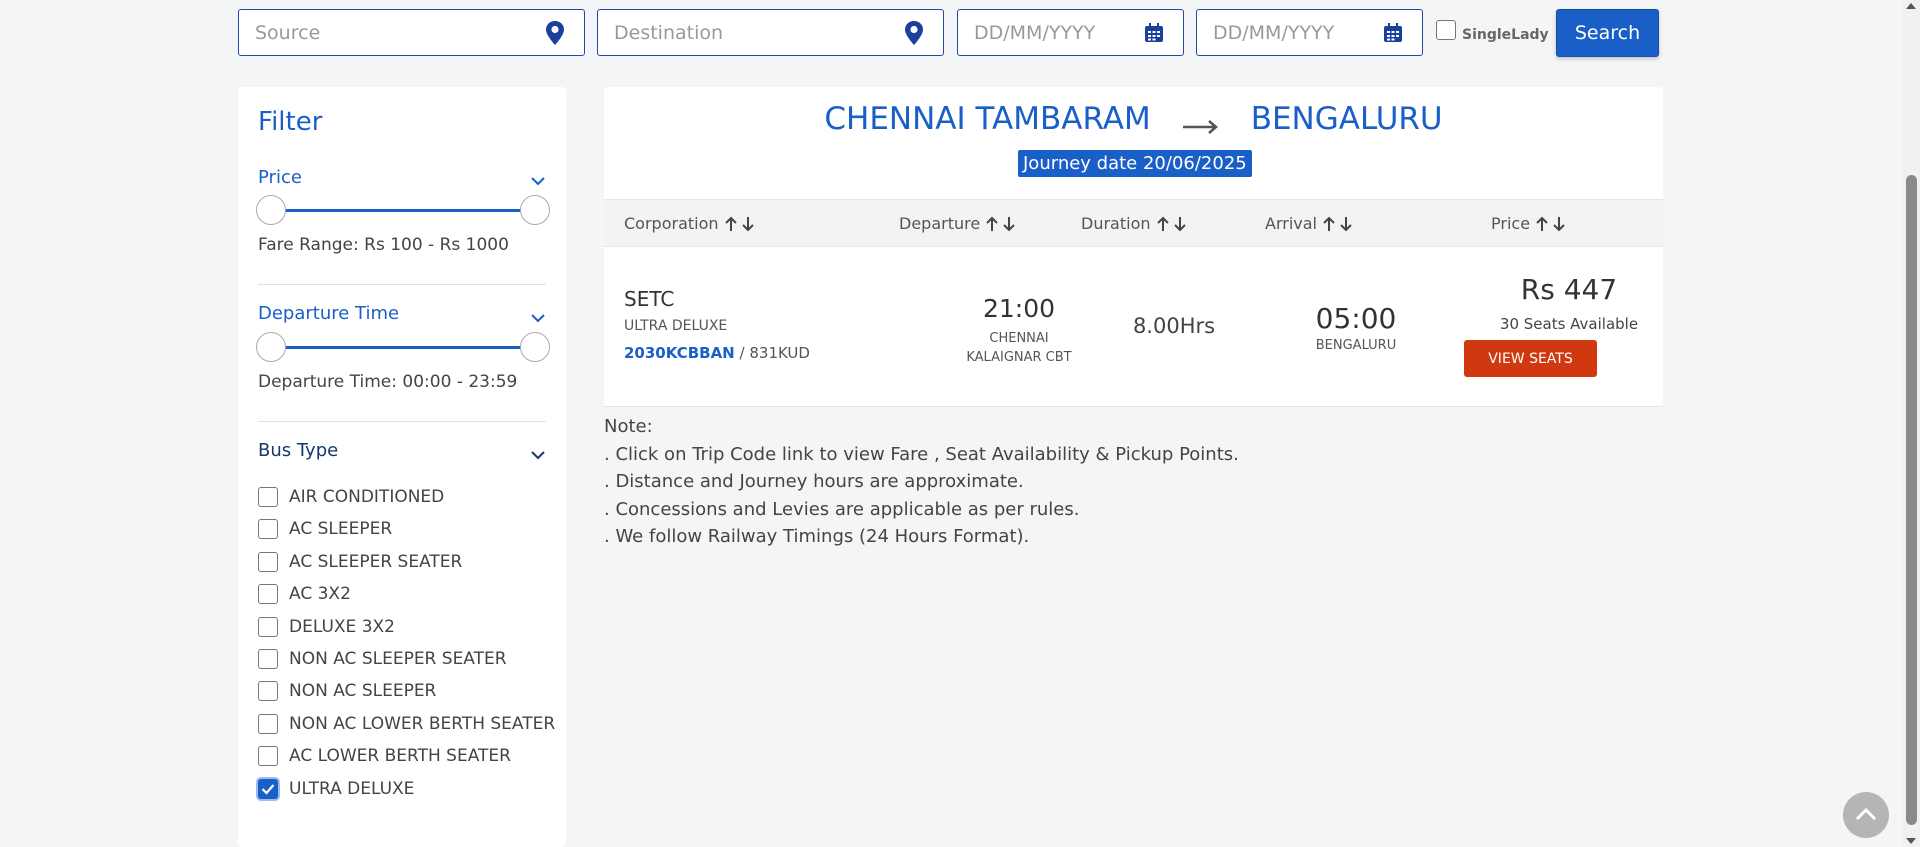 The image size is (1920, 847). I want to click on bus-type-title: Bus Type, so click(298, 450).